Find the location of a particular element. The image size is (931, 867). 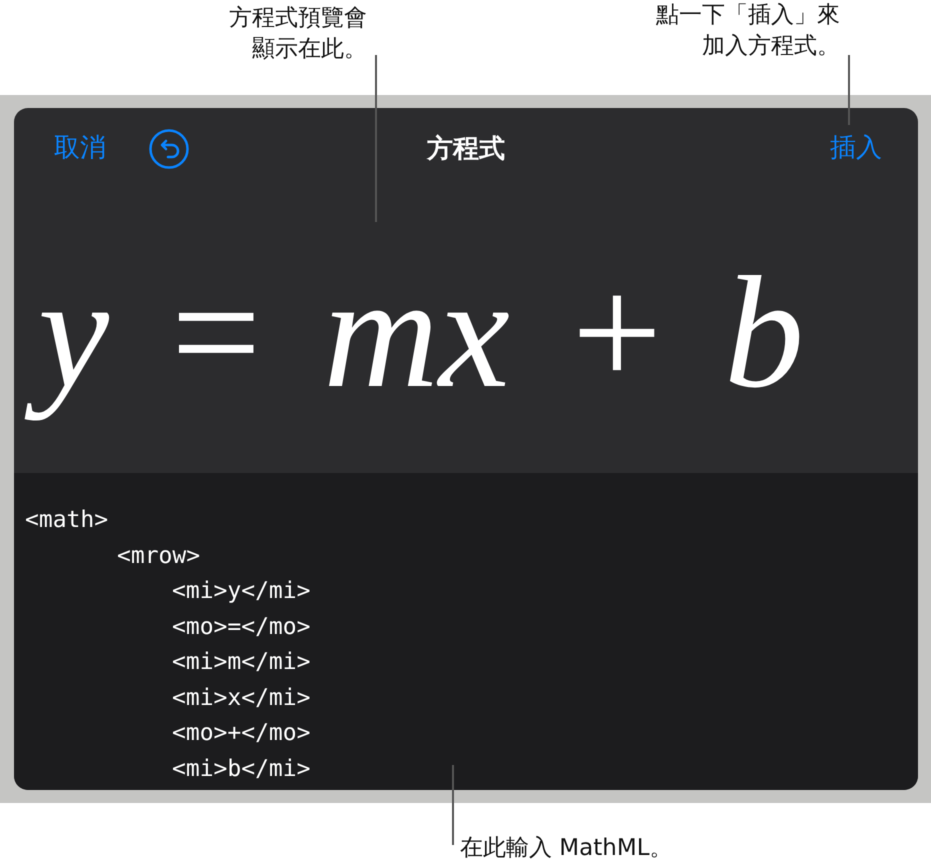

code-line: <mi>x</mi> is located at coordinates (241, 698).